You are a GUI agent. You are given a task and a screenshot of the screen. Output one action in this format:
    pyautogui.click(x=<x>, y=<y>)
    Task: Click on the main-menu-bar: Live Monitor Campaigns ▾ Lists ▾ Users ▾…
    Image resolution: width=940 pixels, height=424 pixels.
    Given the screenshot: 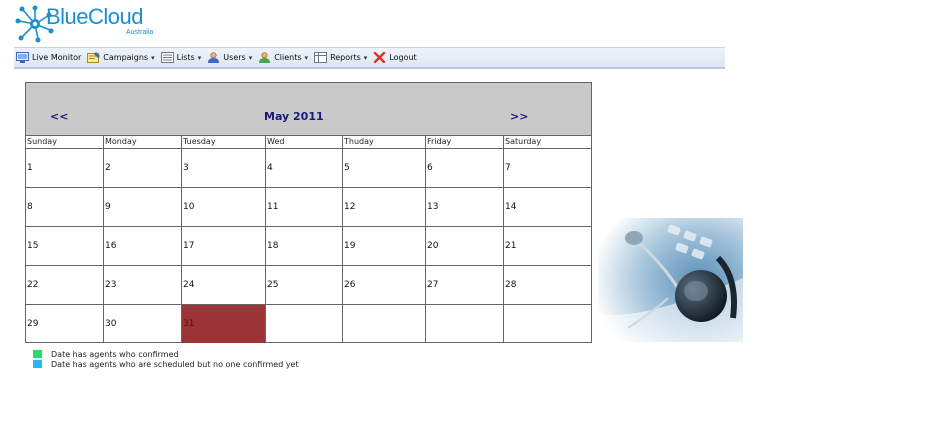 What is the action you would take?
    pyautogui.click(x=369, y=58)
    